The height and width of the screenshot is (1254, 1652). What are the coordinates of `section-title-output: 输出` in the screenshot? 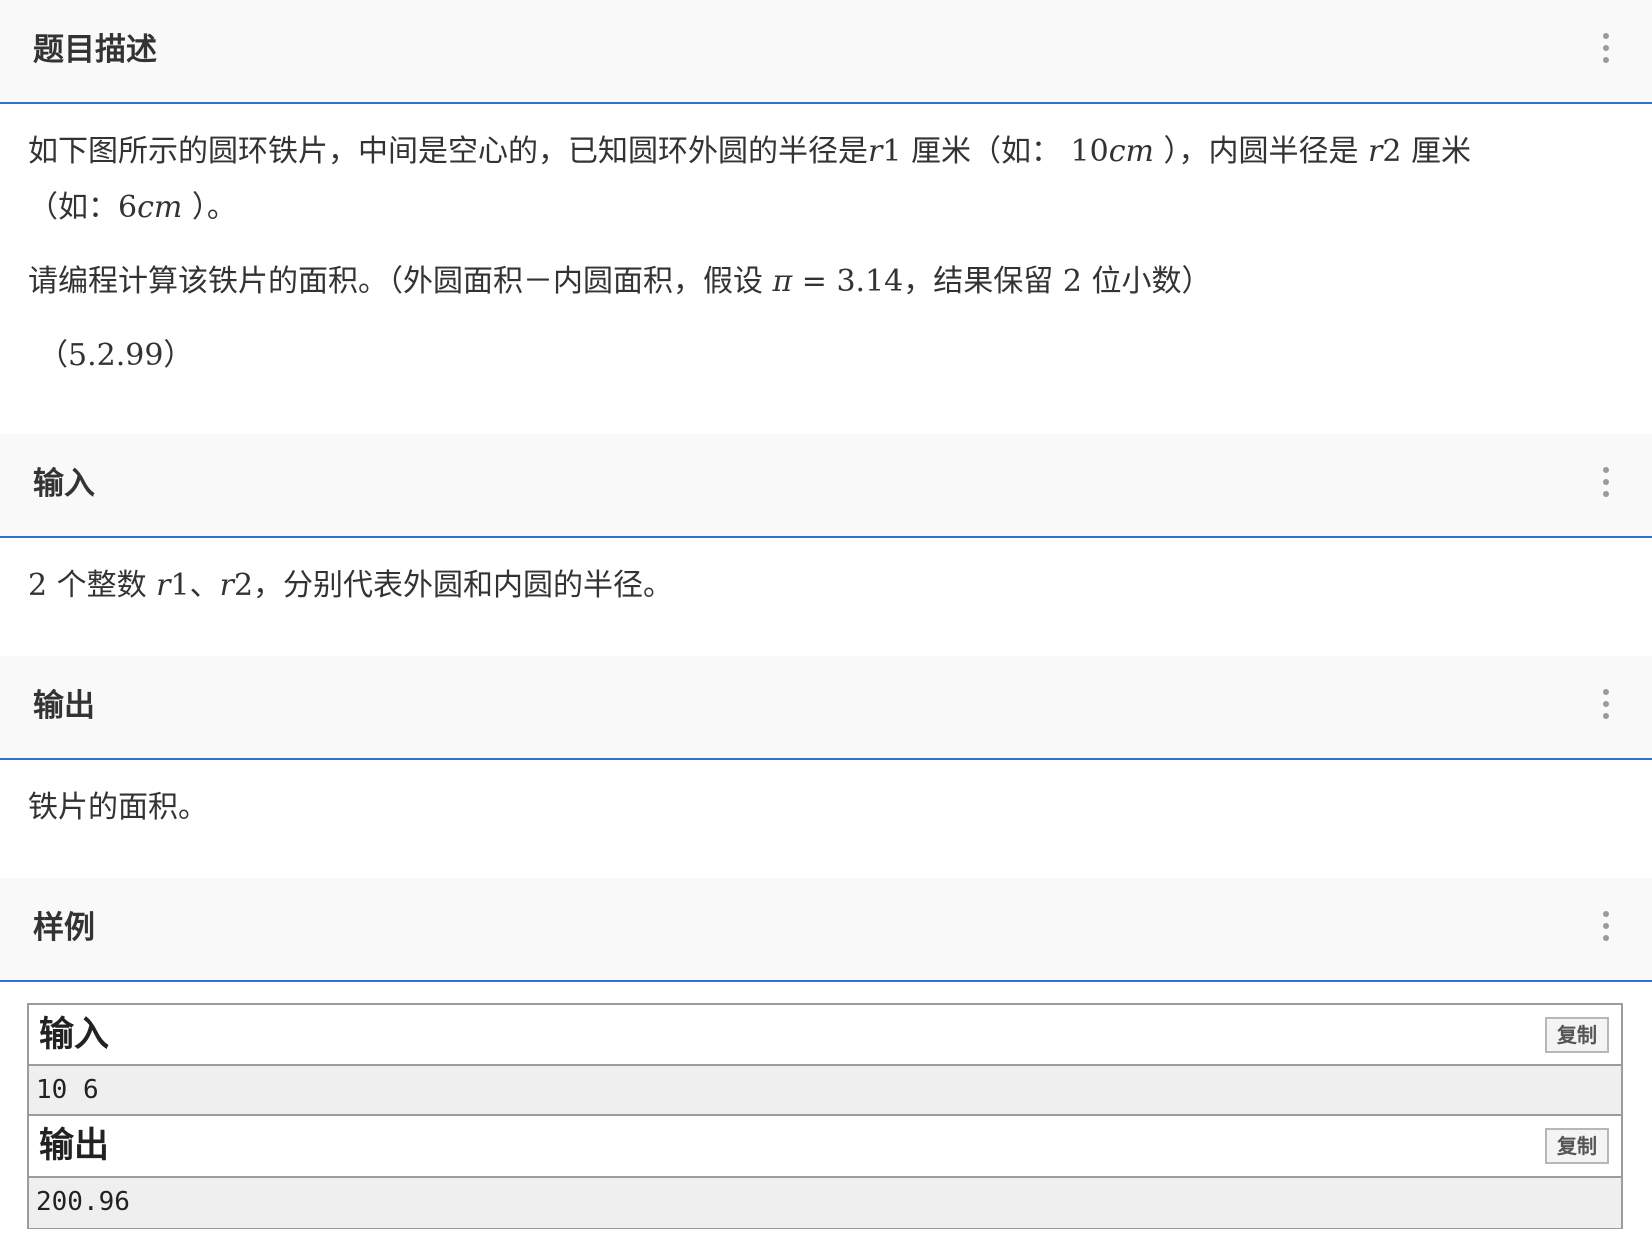 It's located at (64, 706).